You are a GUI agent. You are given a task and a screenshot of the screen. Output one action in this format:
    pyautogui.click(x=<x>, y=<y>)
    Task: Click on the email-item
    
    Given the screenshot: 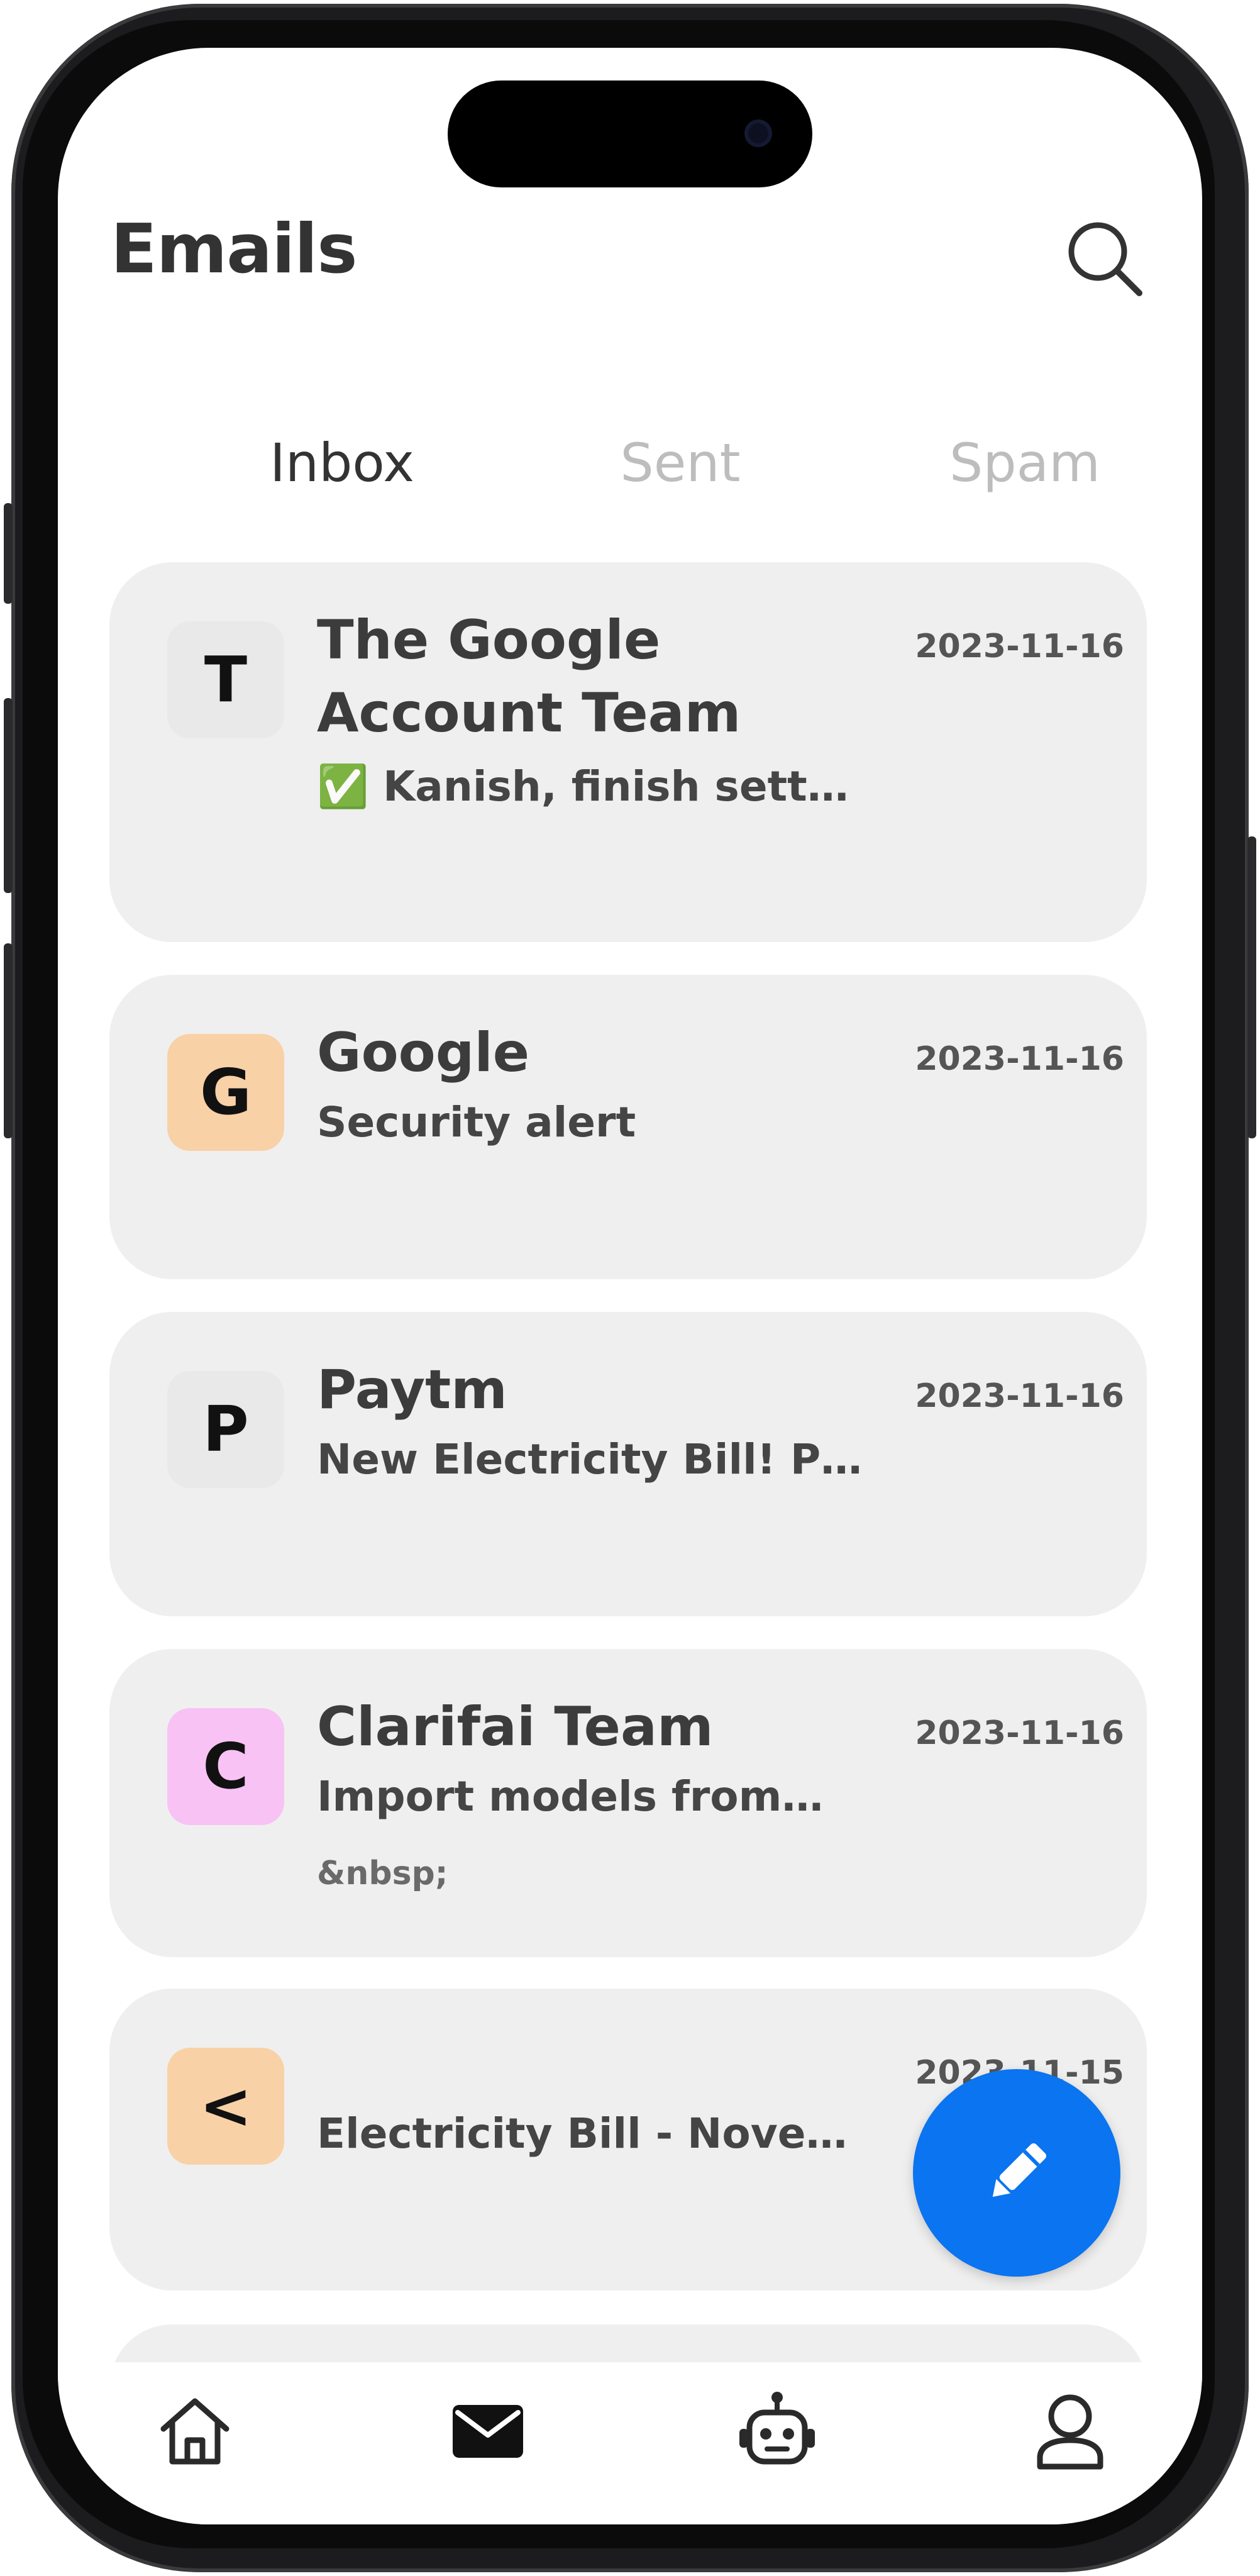 What is the action you would take?
    pyautogui.click(x=628, y=2343)
    